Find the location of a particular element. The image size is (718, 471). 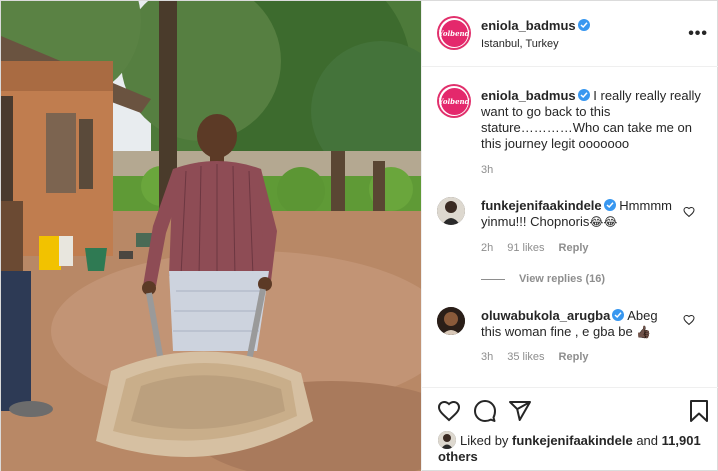

comment-likes: 35 likes is located at coordinates (525, 357).